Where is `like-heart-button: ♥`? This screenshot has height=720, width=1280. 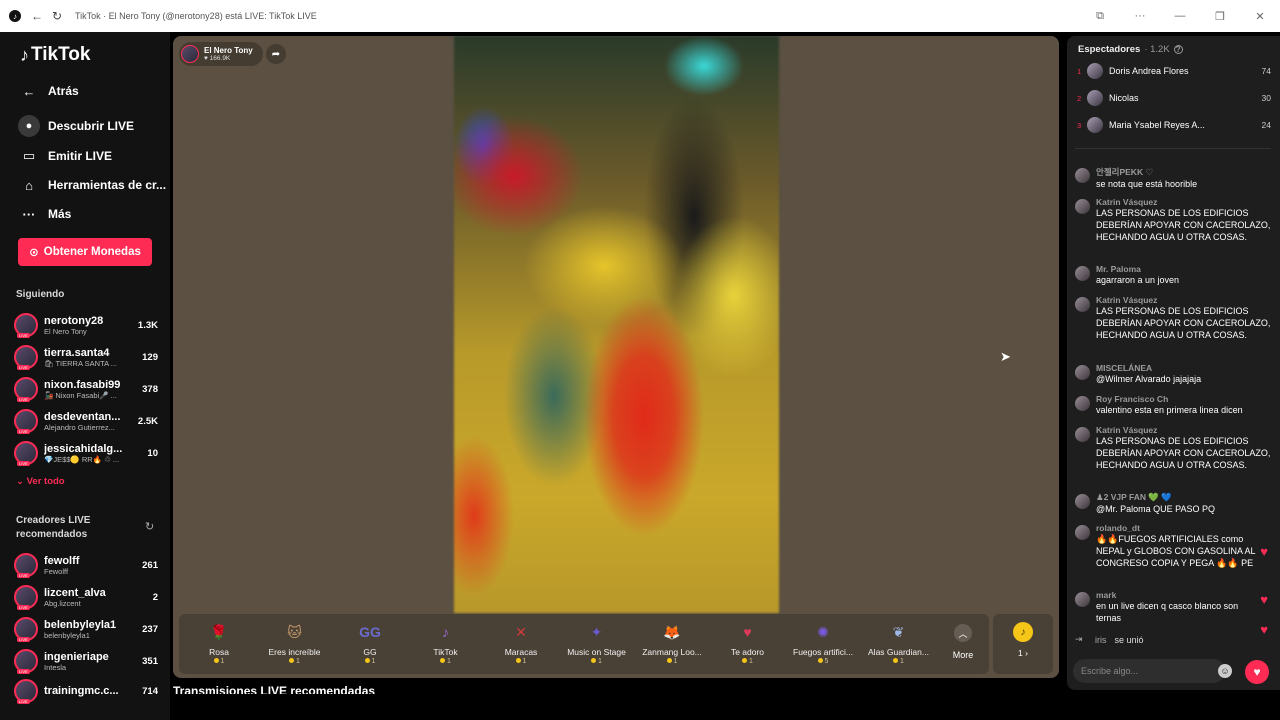
like-heart-button: ♥ is located at coordinates (1257, 672).